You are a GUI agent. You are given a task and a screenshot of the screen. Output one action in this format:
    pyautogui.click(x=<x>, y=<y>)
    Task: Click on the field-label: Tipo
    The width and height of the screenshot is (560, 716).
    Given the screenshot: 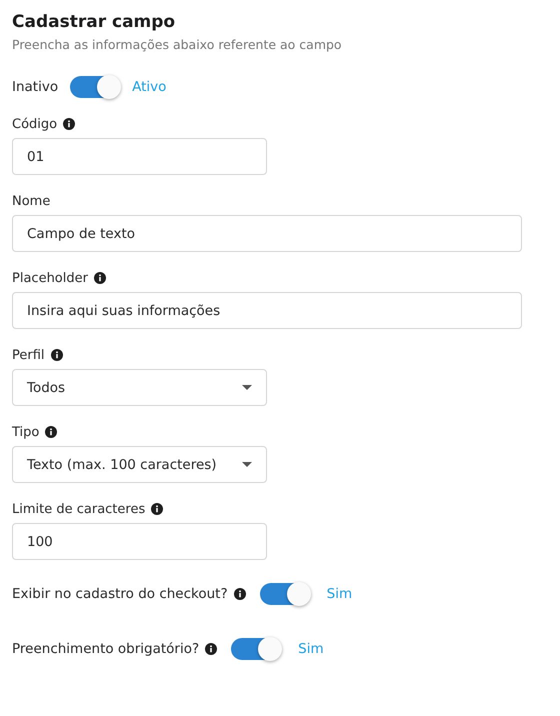 What is the action you would take?
    pyautogui.click(x=26, y=432)
    